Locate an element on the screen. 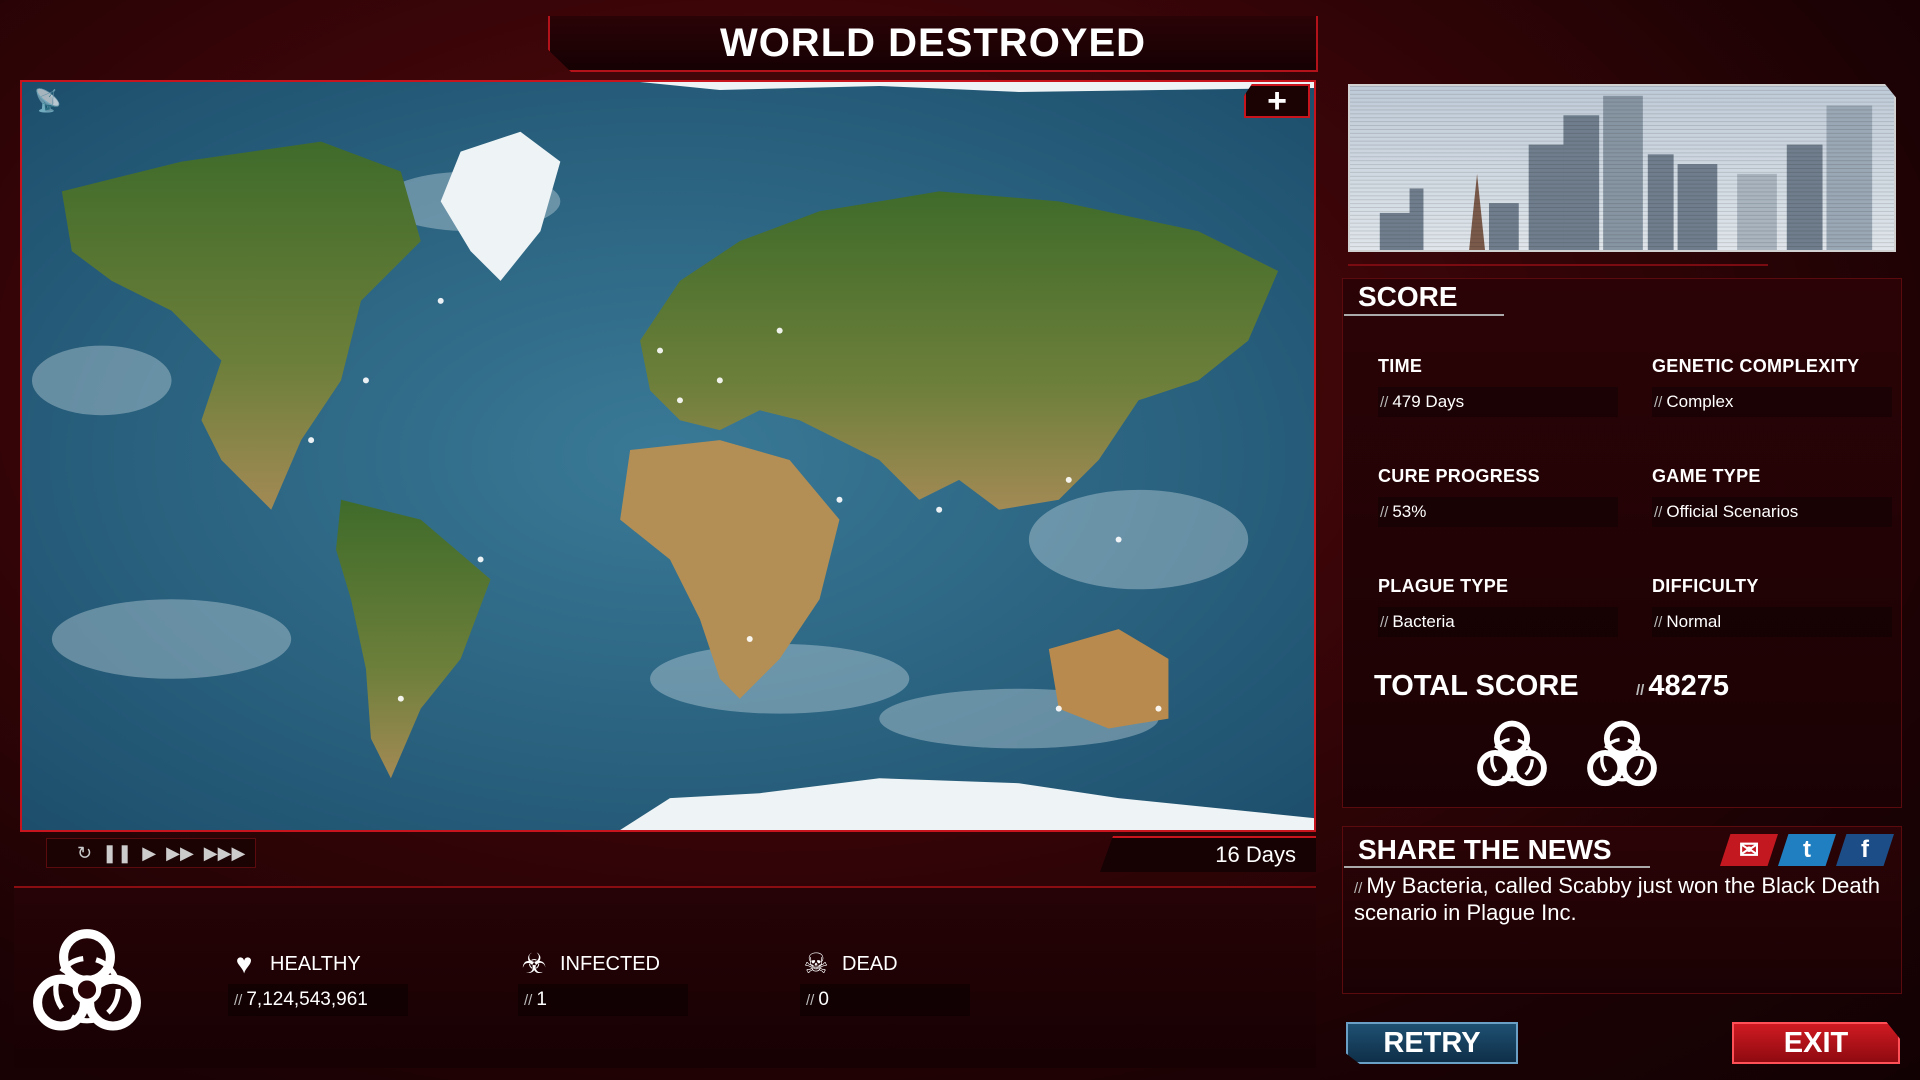 The width and height of the screenshot is (1920, 1080). score-item-value: Bacteria is located at coordinates (1423, 621).